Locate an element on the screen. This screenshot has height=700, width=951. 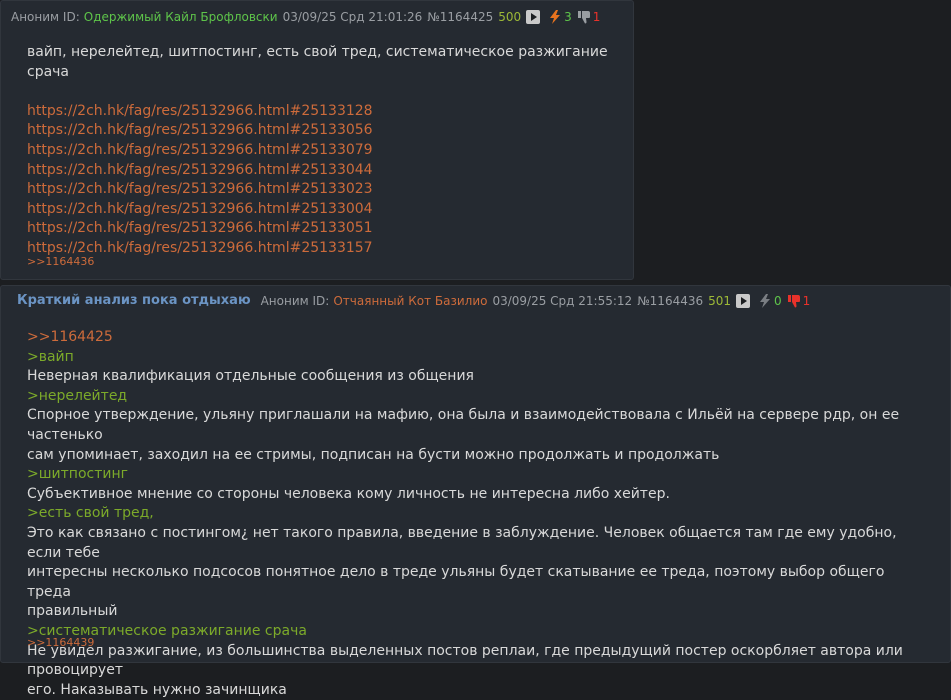
quote-line: >есть свой тред, is located at coordinates (90, 513).